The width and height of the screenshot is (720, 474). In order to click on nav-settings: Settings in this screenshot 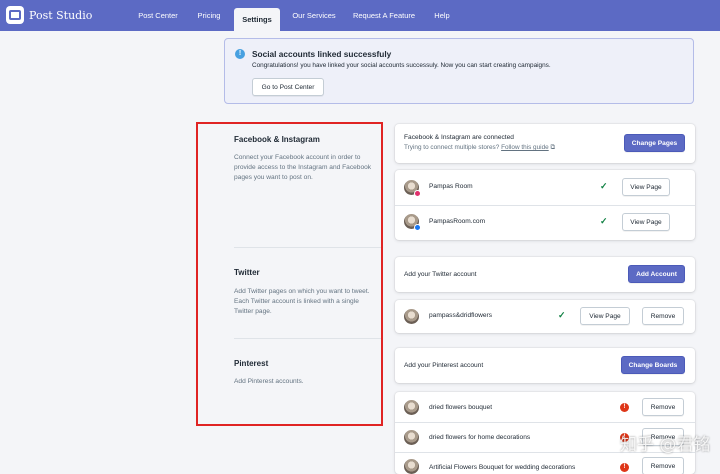, I will do `click(257, 19)`.